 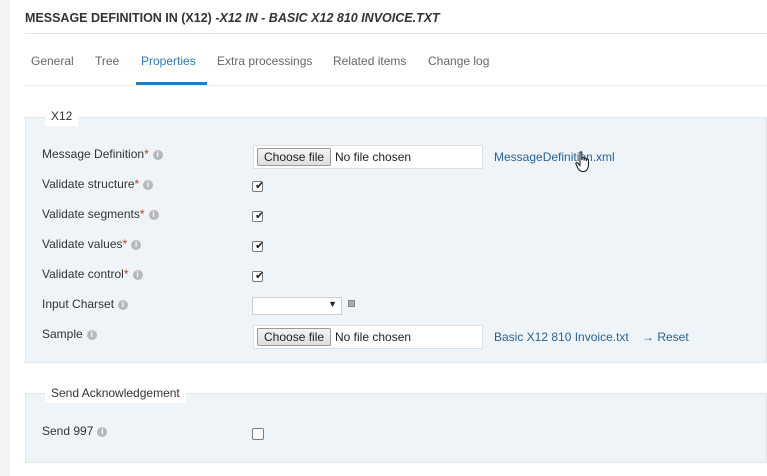 I want to click on tab-properties: Properties, so click(x=168, y=61).